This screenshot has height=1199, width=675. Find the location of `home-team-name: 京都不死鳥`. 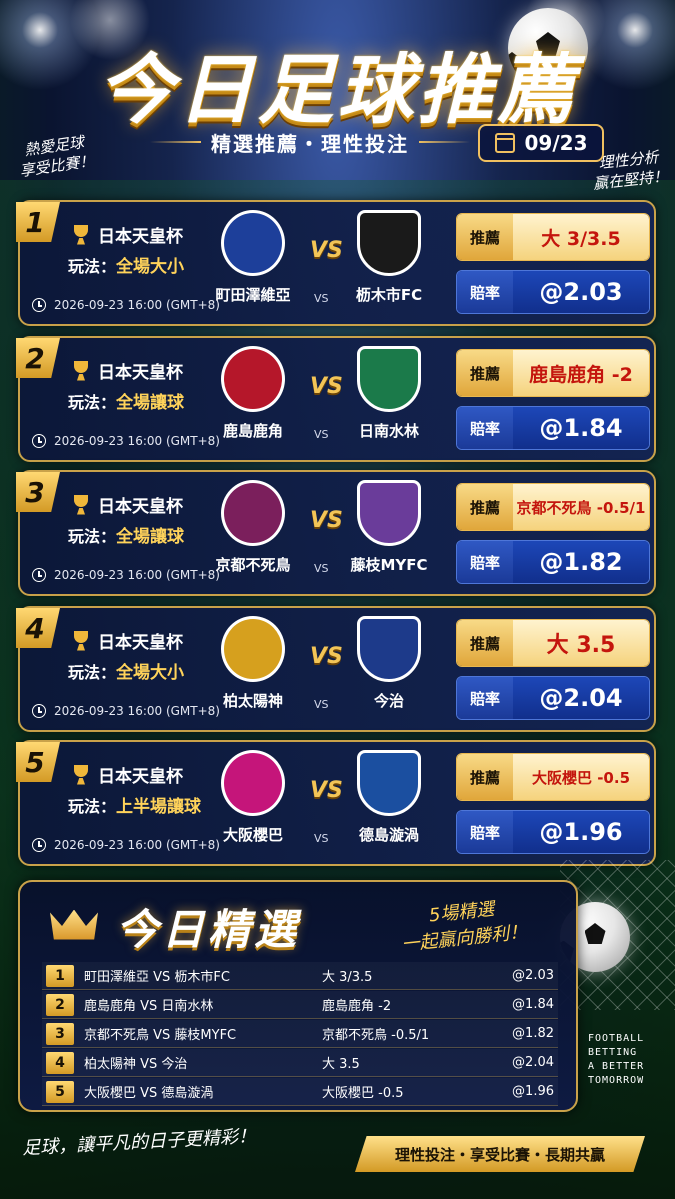

home-team-name: 京都不死鳥 is located at coordinates (253, 565).